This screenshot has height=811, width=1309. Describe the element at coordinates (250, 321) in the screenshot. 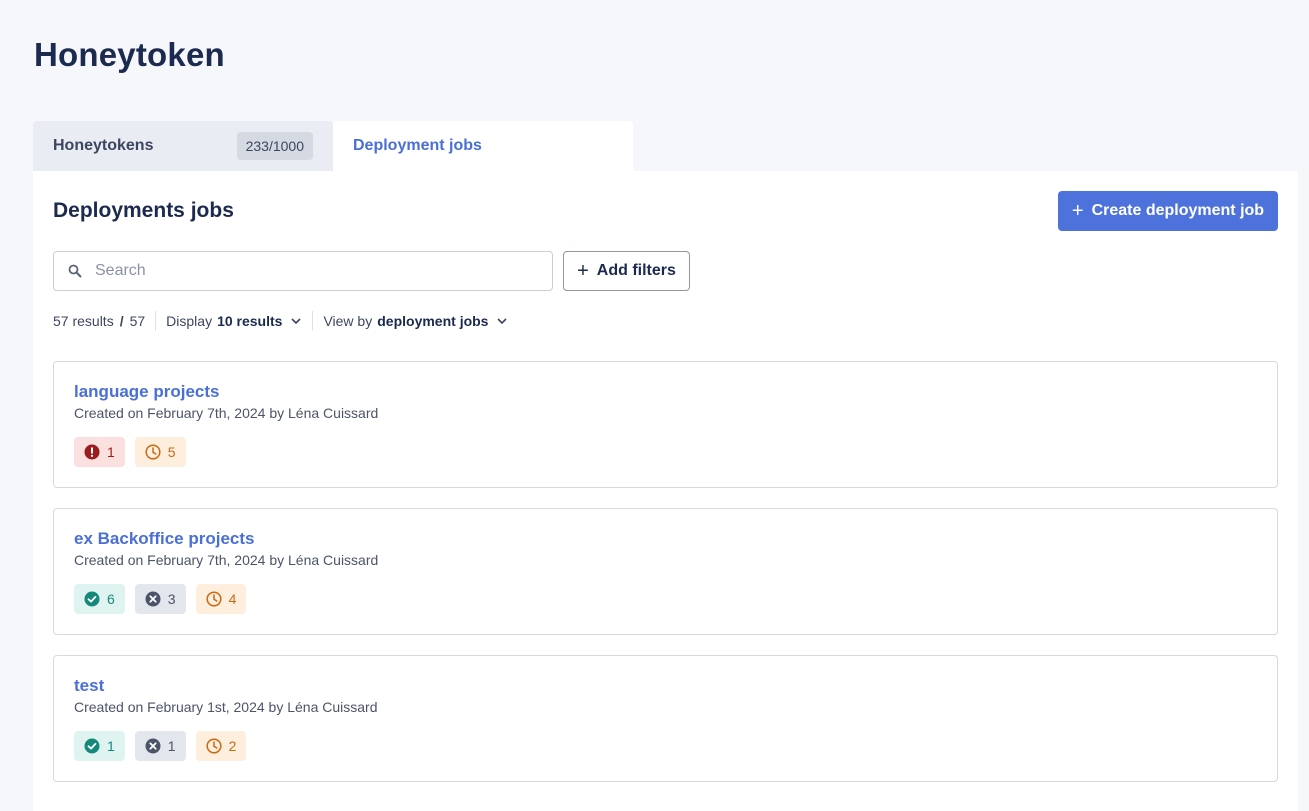

I see `display-value: 10 results` at that location.